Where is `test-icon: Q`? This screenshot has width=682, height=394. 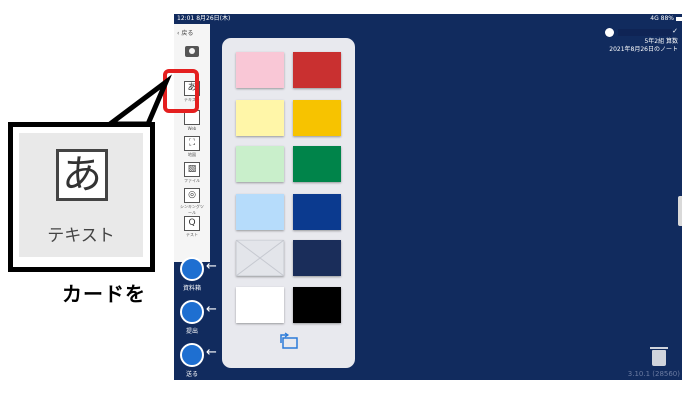
test-icon: Q is located at coordinates (192, 223).